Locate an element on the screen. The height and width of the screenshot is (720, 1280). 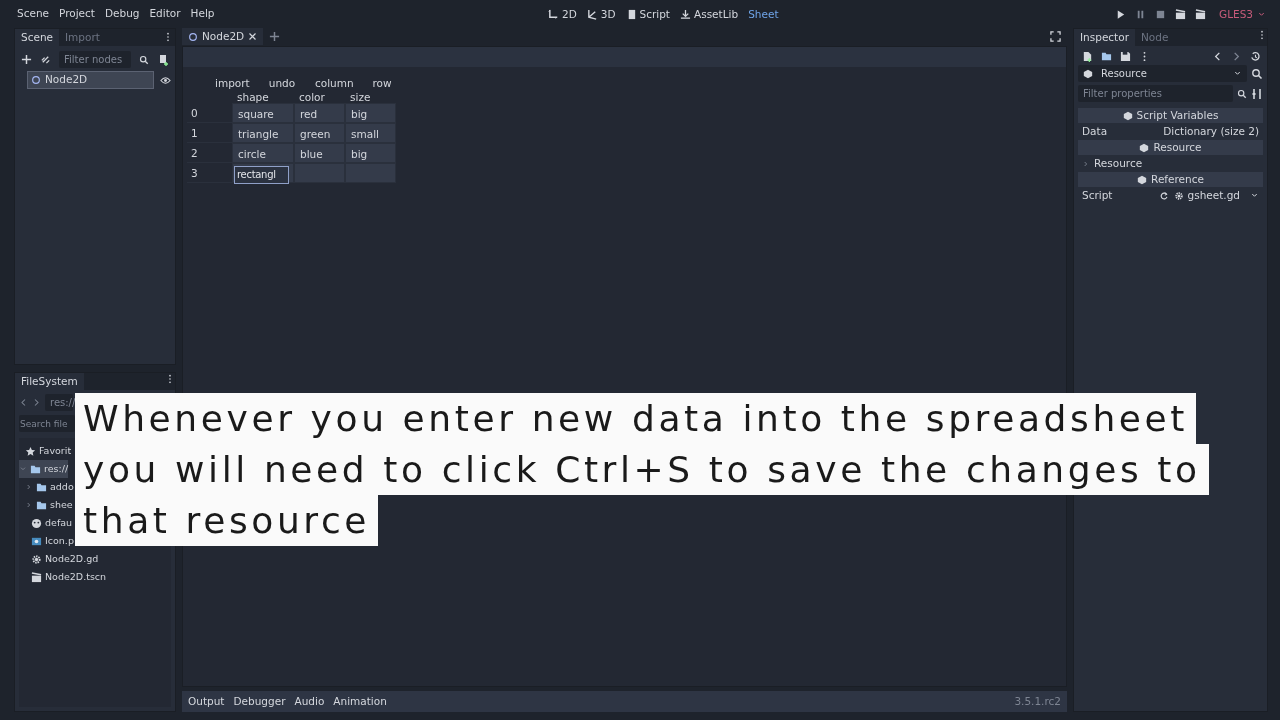
menu-item: Scene is located at coordinates (33, 14).